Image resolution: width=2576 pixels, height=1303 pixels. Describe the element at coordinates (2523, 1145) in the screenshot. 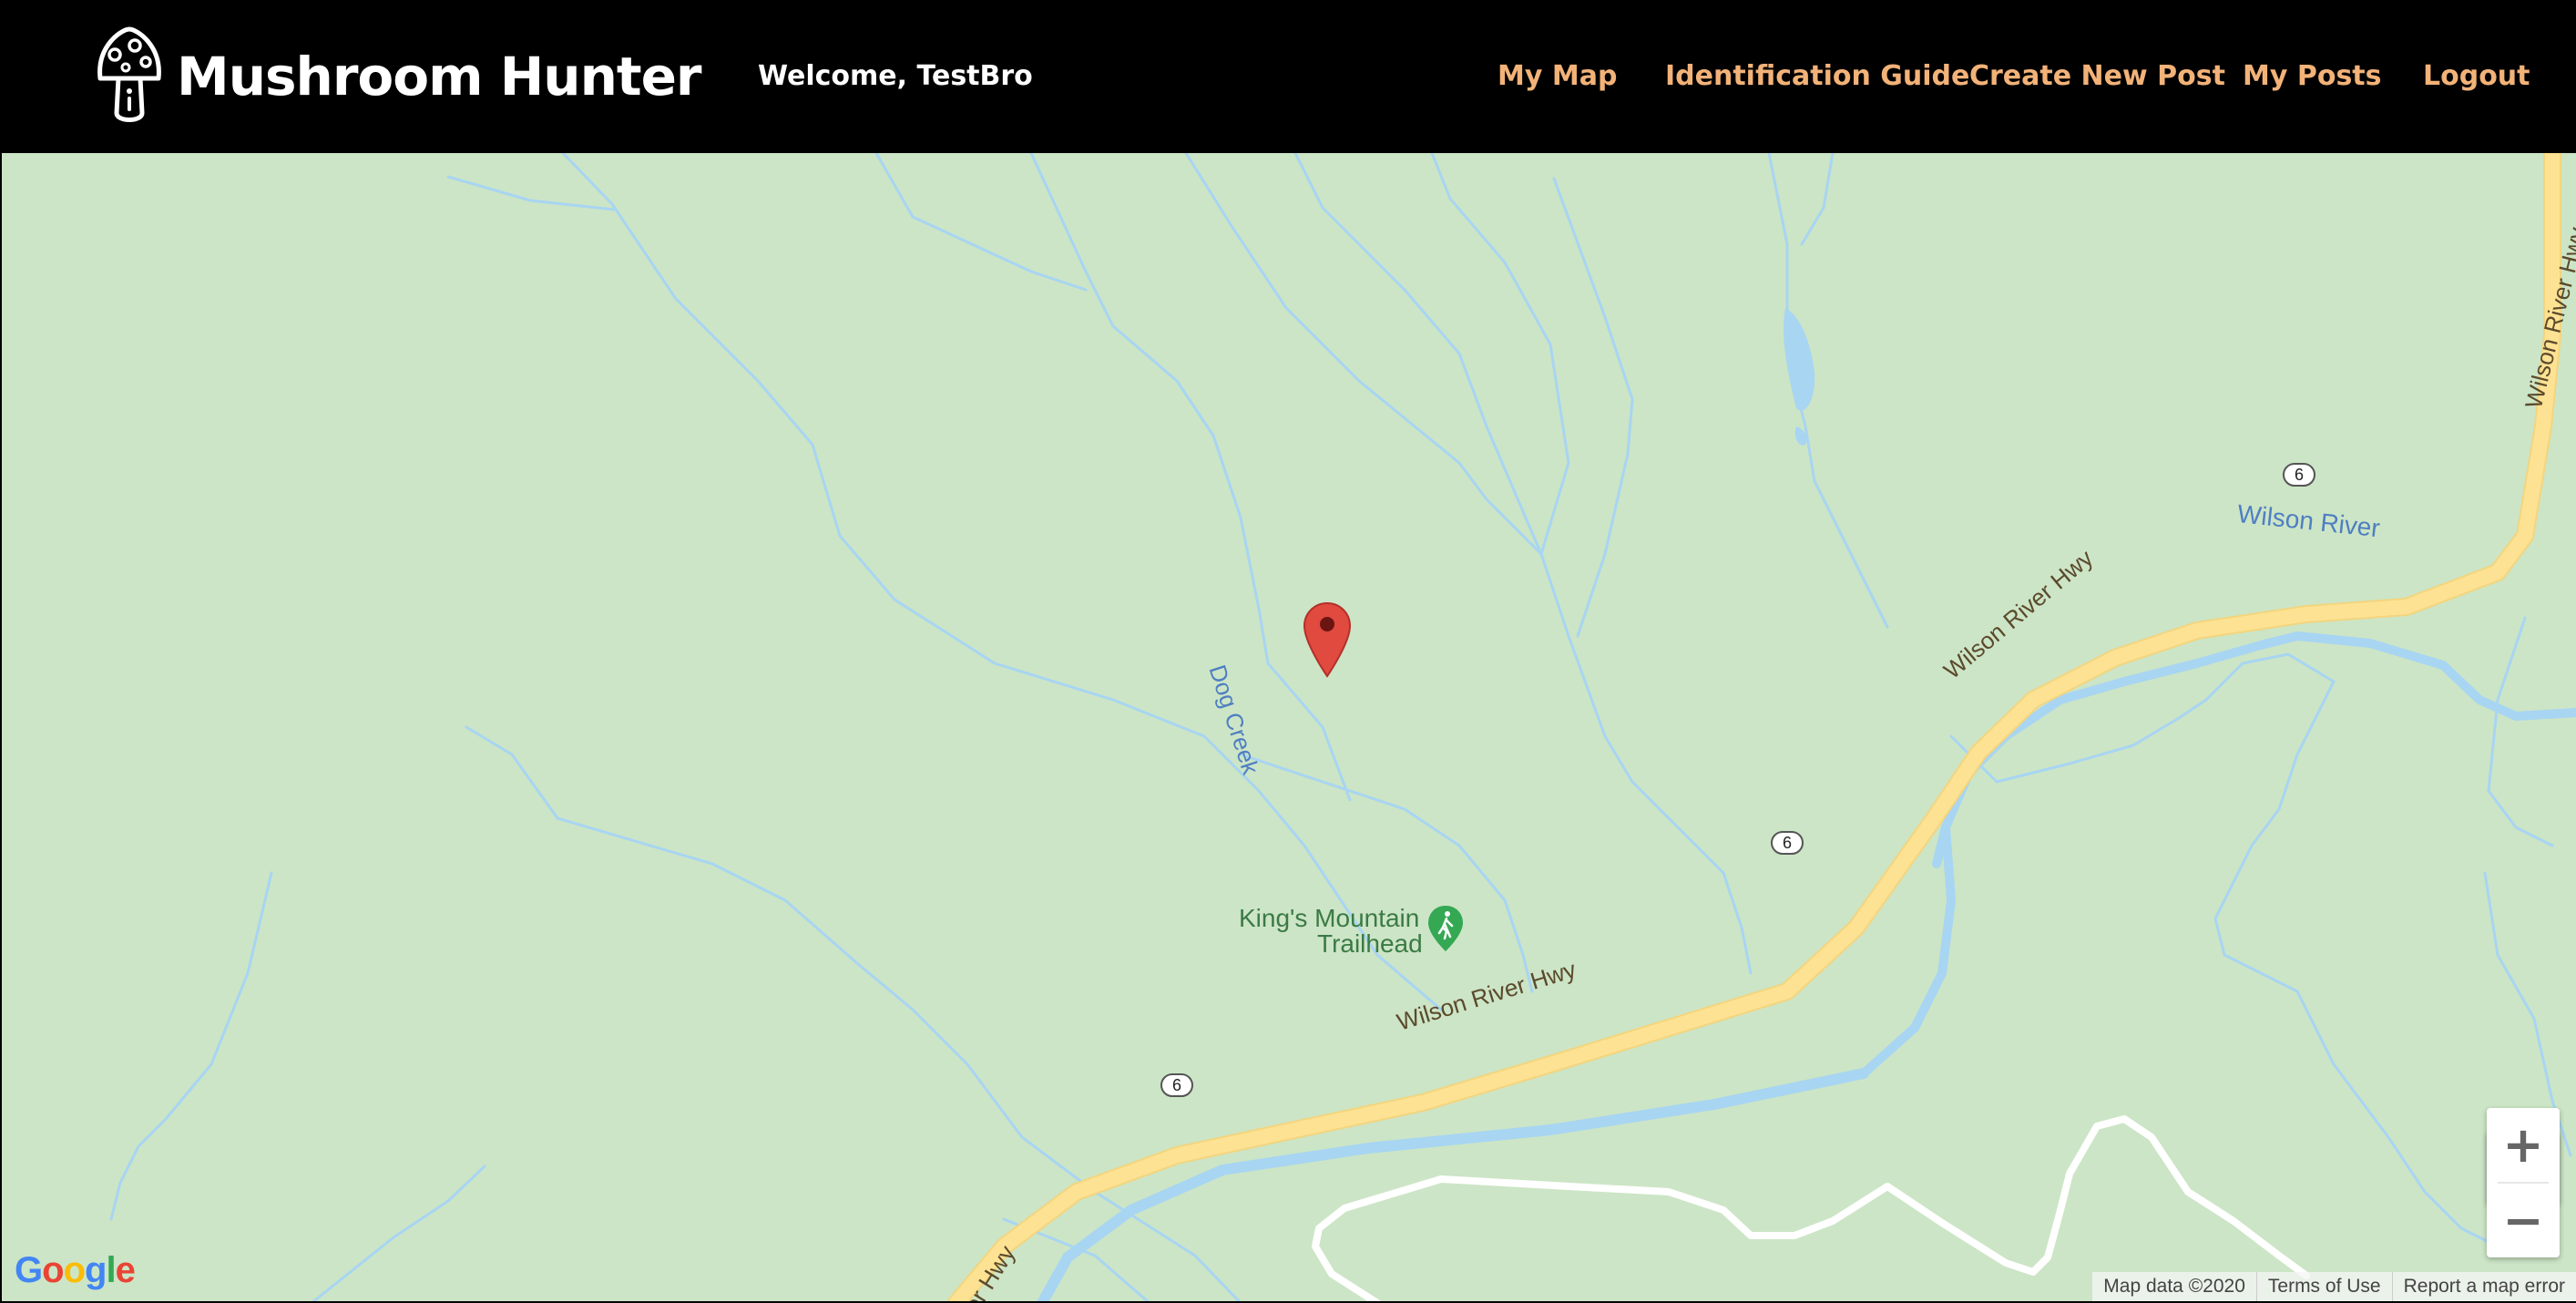

I see `zoom-in-button: +` at that location.